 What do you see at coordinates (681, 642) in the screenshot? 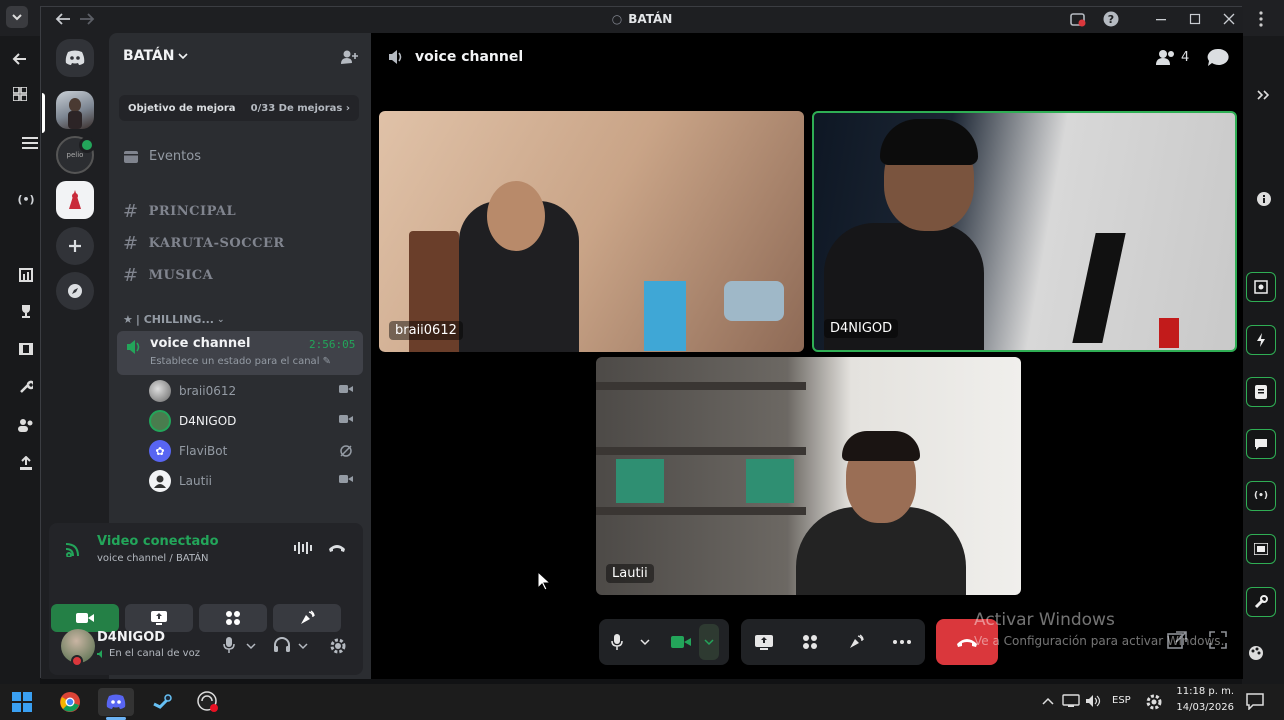
I see `camera-button` at bounding box center [681, 642].